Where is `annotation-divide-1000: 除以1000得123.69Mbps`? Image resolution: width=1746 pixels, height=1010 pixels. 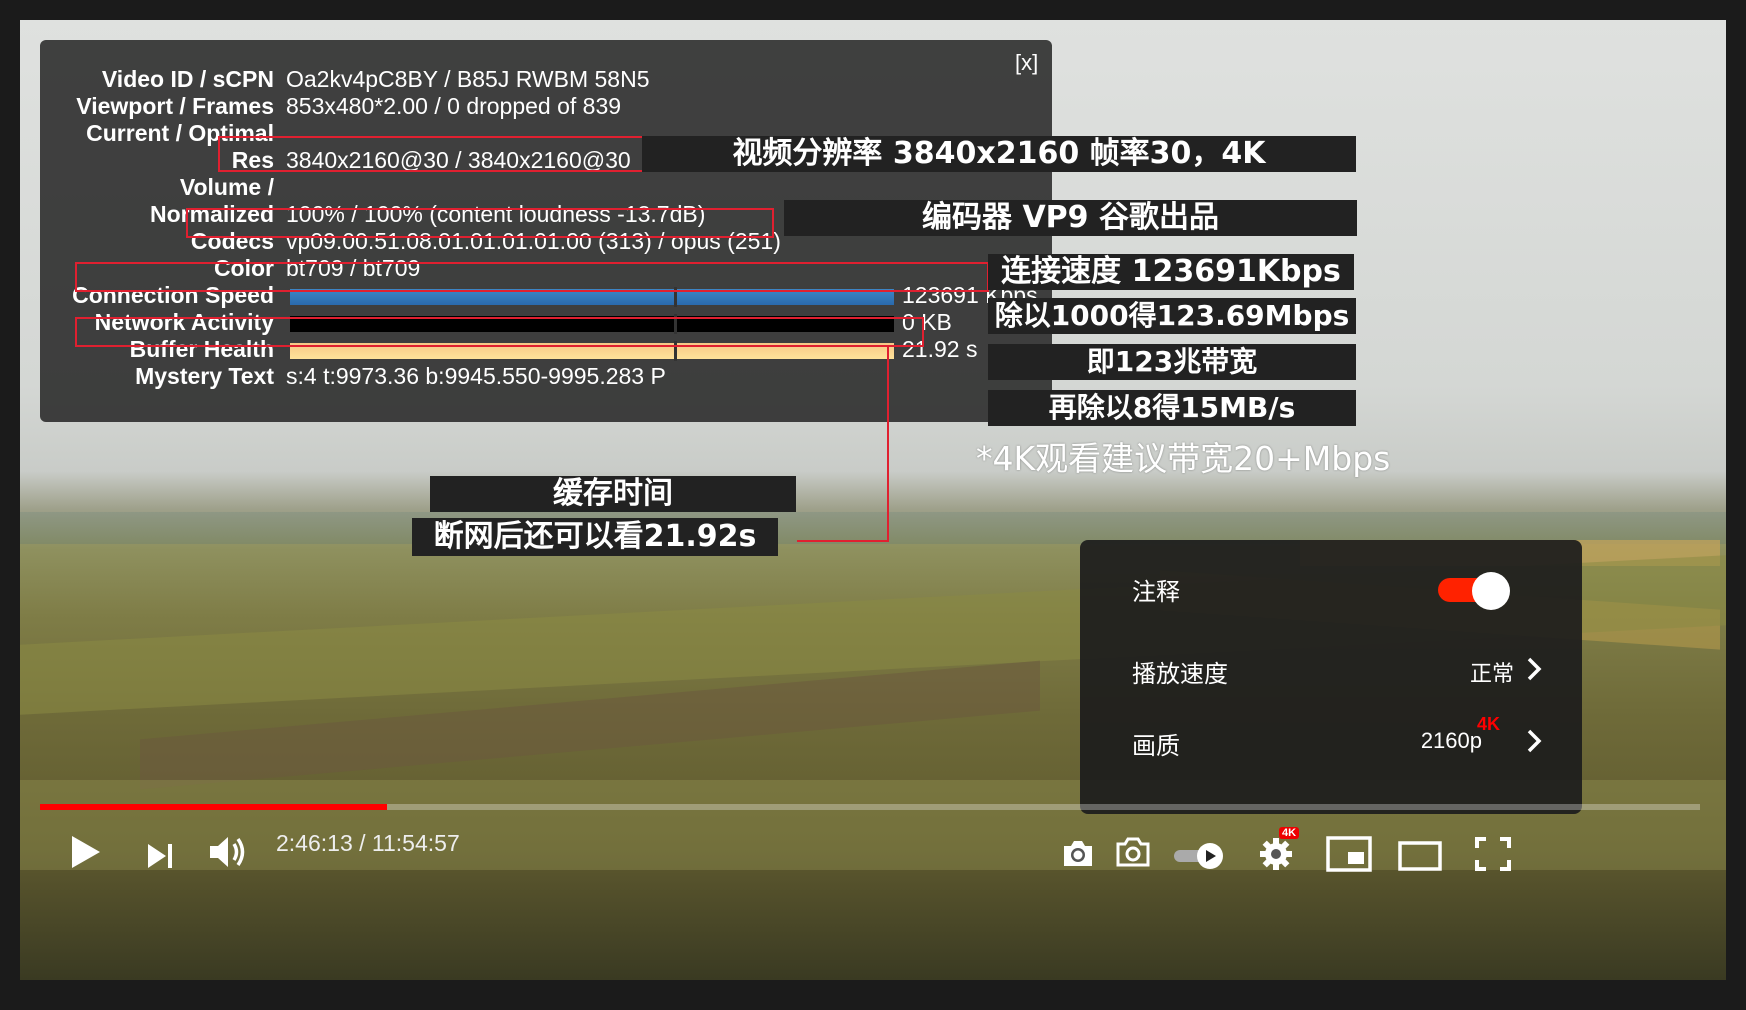 annotation-divide-1000: 除以1000得123.69Mbps is located at coordinates (1172, 316).